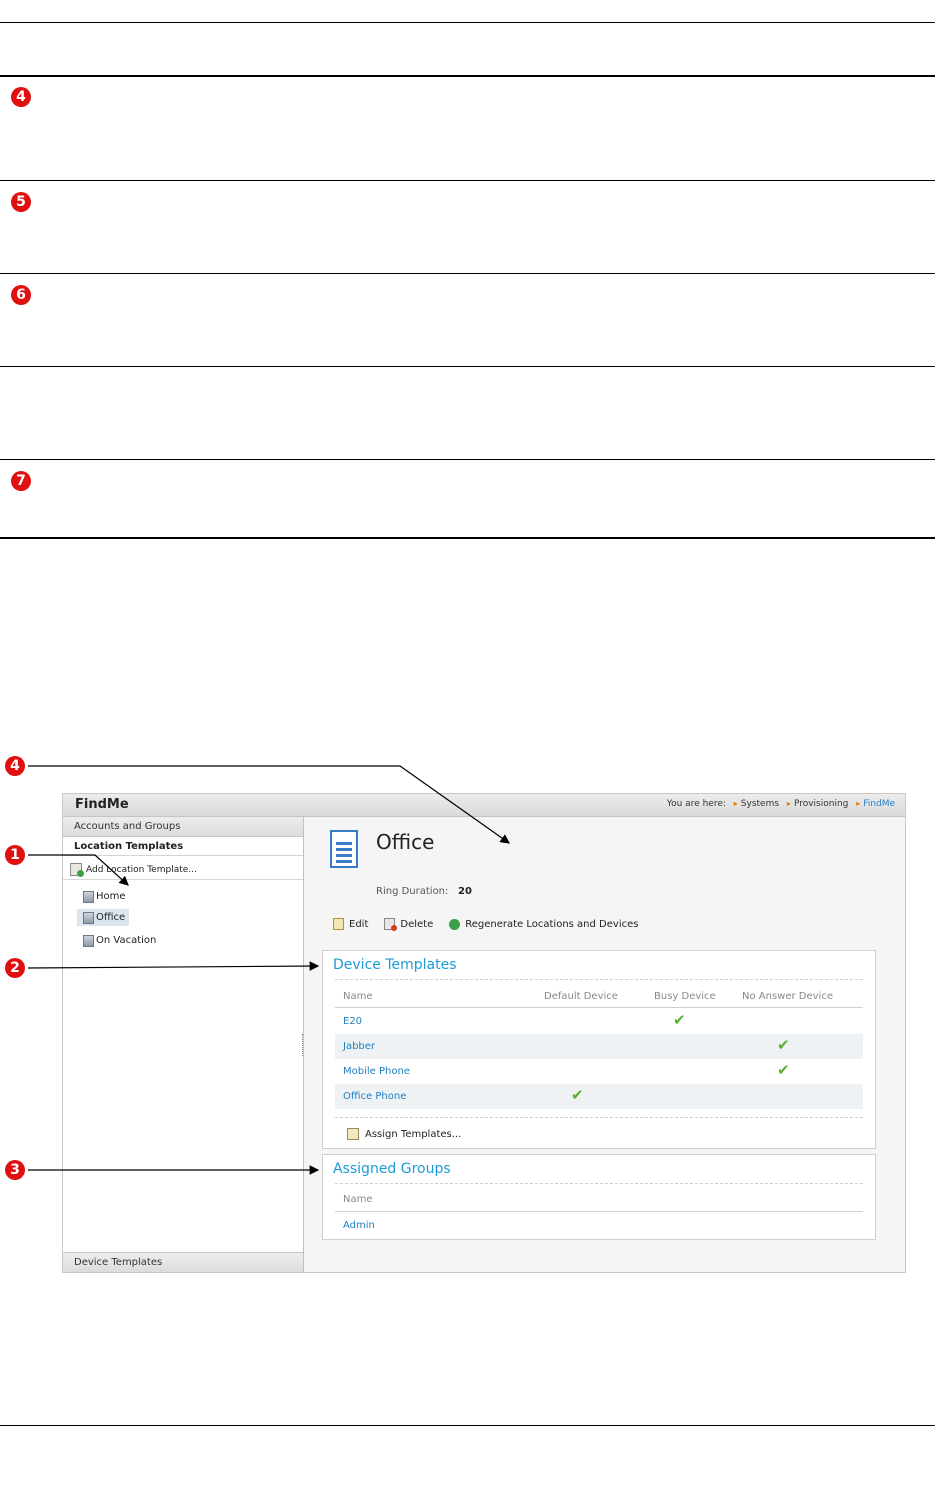 The width and height of the screenshot is (937, 1511). Describe the element at coordinates (581, 996) in the screenshot. I see `column-header-default-device: Default Device` at that location.